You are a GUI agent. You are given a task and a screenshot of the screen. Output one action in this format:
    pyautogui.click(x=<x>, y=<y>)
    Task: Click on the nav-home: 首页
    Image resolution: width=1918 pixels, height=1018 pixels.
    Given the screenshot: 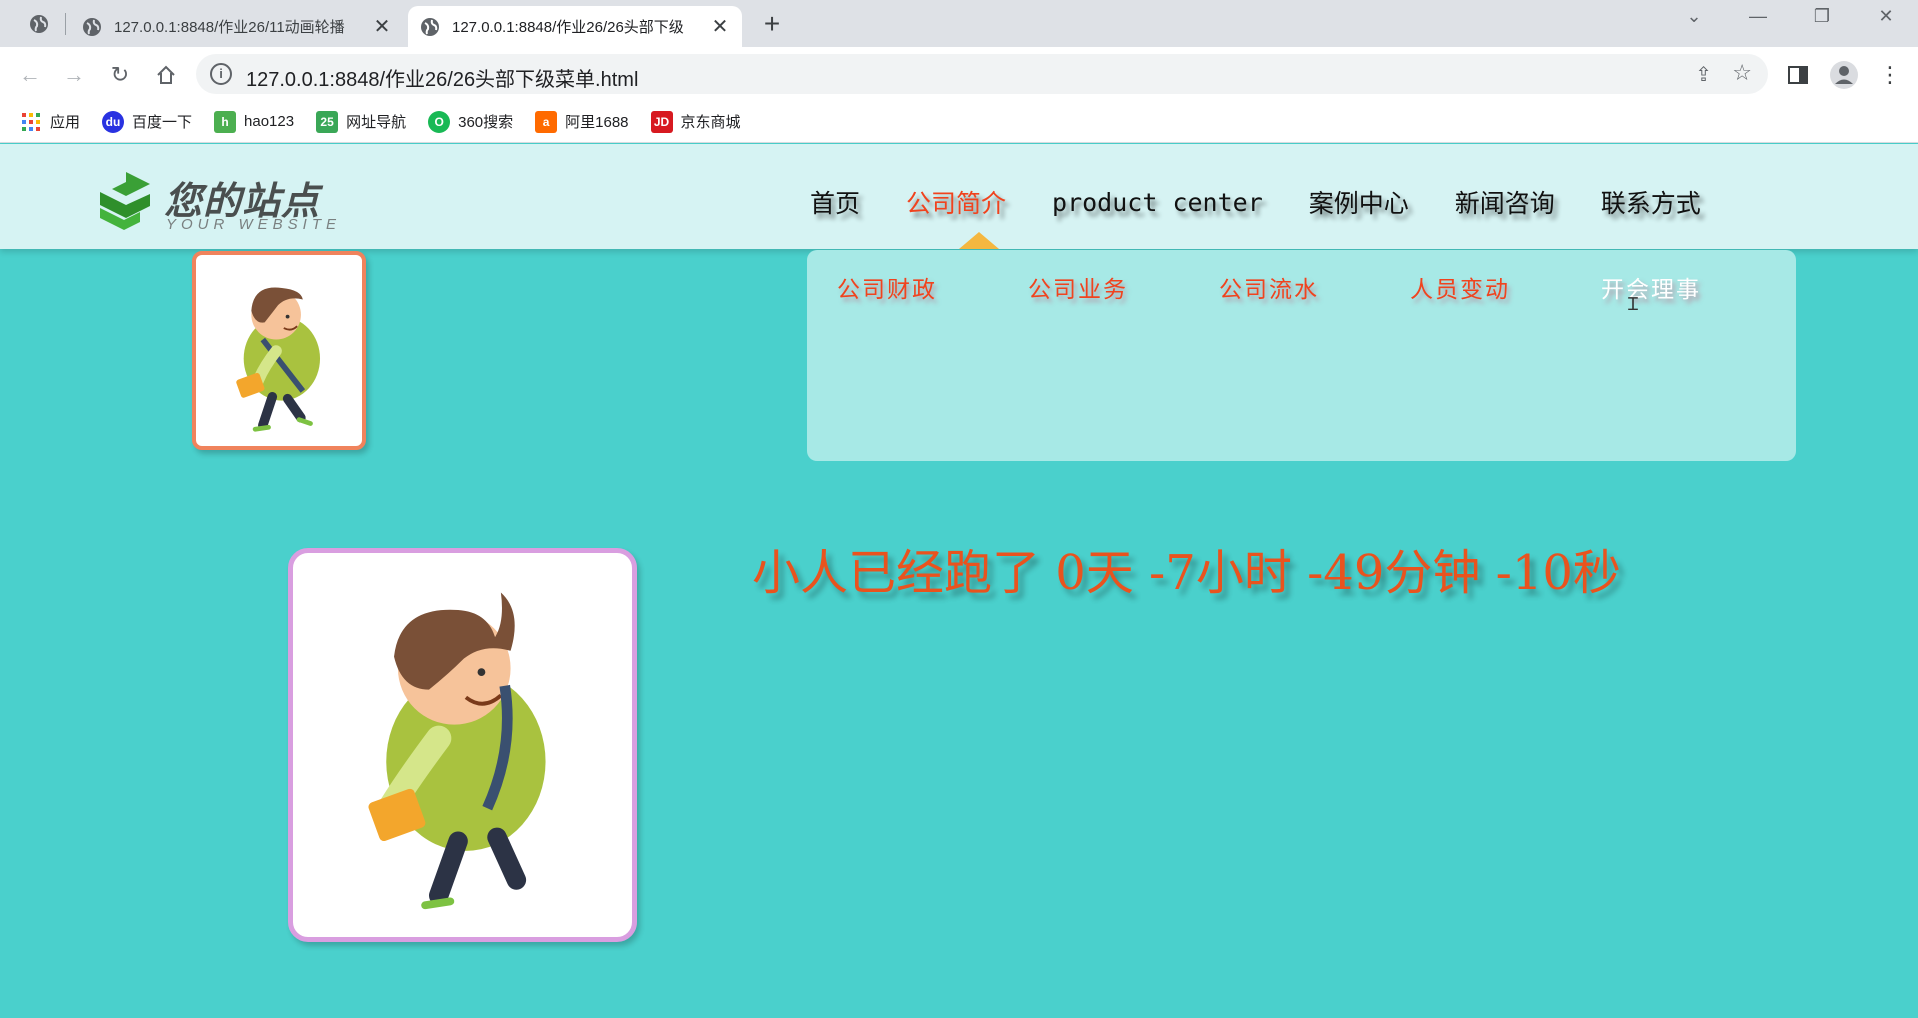 What is the action you would take?
    pyautogui.click(x=835, y=202)
    